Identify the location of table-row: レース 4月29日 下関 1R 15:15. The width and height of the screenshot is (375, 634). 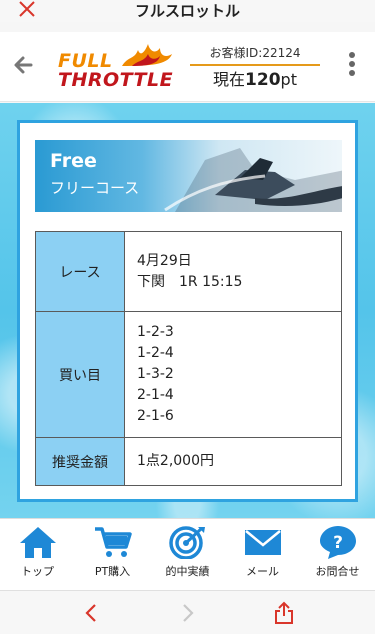
(188, 271).